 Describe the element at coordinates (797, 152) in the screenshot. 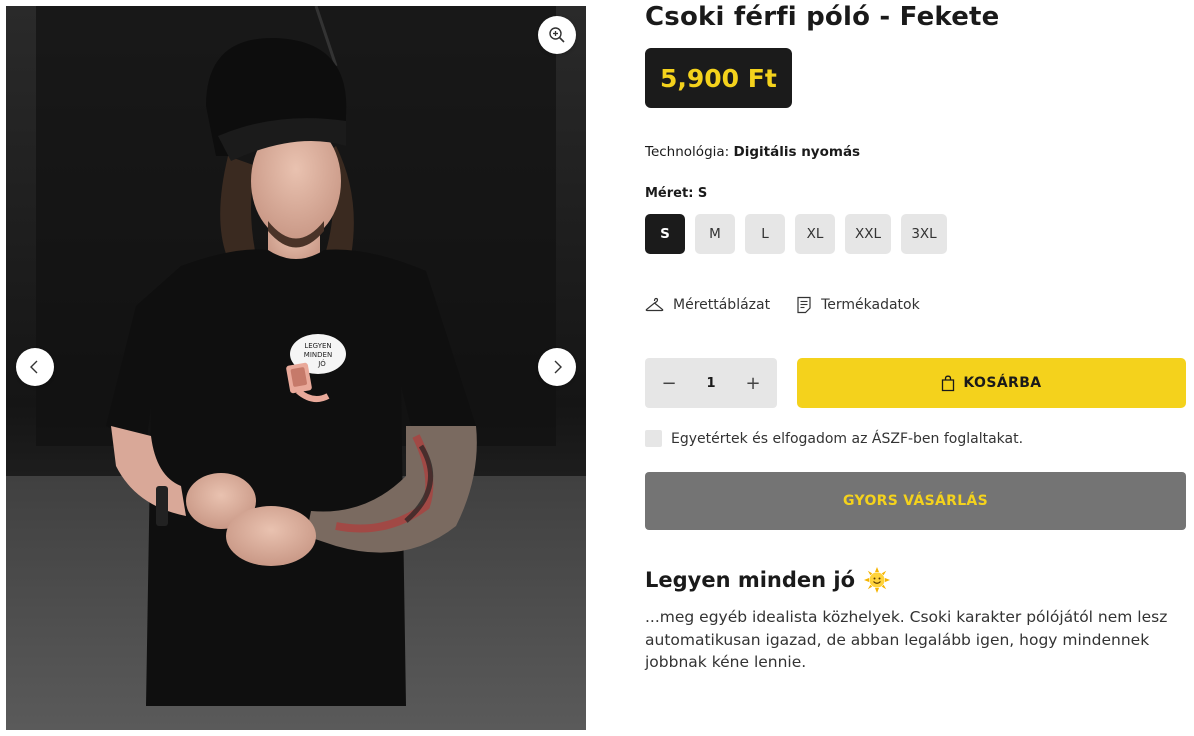

I see `technology-value: Digitális nyomás` at that location.